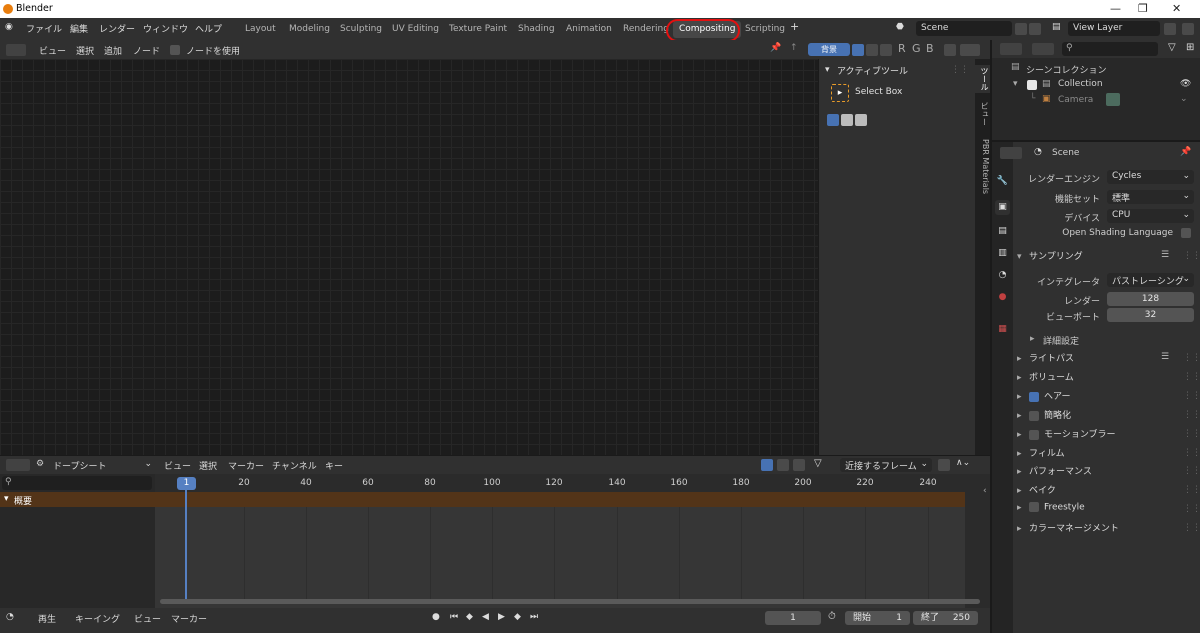  Describe the element at coordinates (1045, 360) in the screenshot. I see `properties-section: ▸ ライトパス` at that location.